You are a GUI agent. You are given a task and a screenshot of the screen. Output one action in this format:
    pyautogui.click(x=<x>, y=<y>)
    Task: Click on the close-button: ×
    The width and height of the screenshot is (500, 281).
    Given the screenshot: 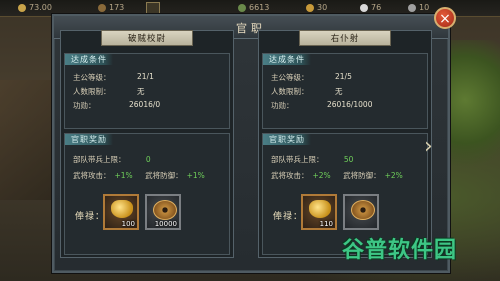 What is the action you would take?
    pyautogui.click(x=445, y=18)
    